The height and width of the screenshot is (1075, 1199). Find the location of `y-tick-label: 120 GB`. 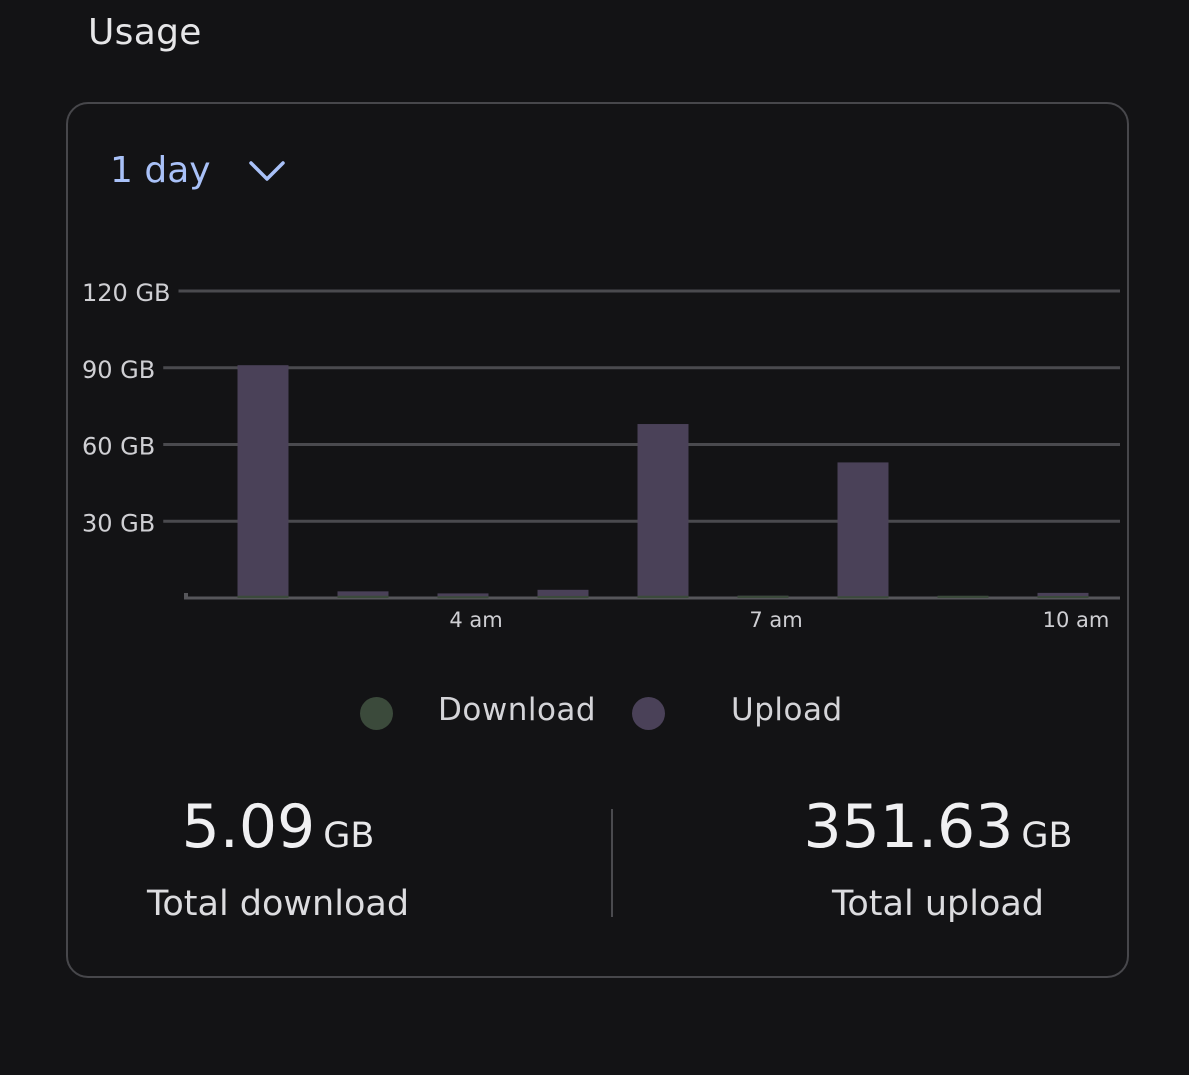

y-tick-label: 120 GB is located at coordinates (126, 293).